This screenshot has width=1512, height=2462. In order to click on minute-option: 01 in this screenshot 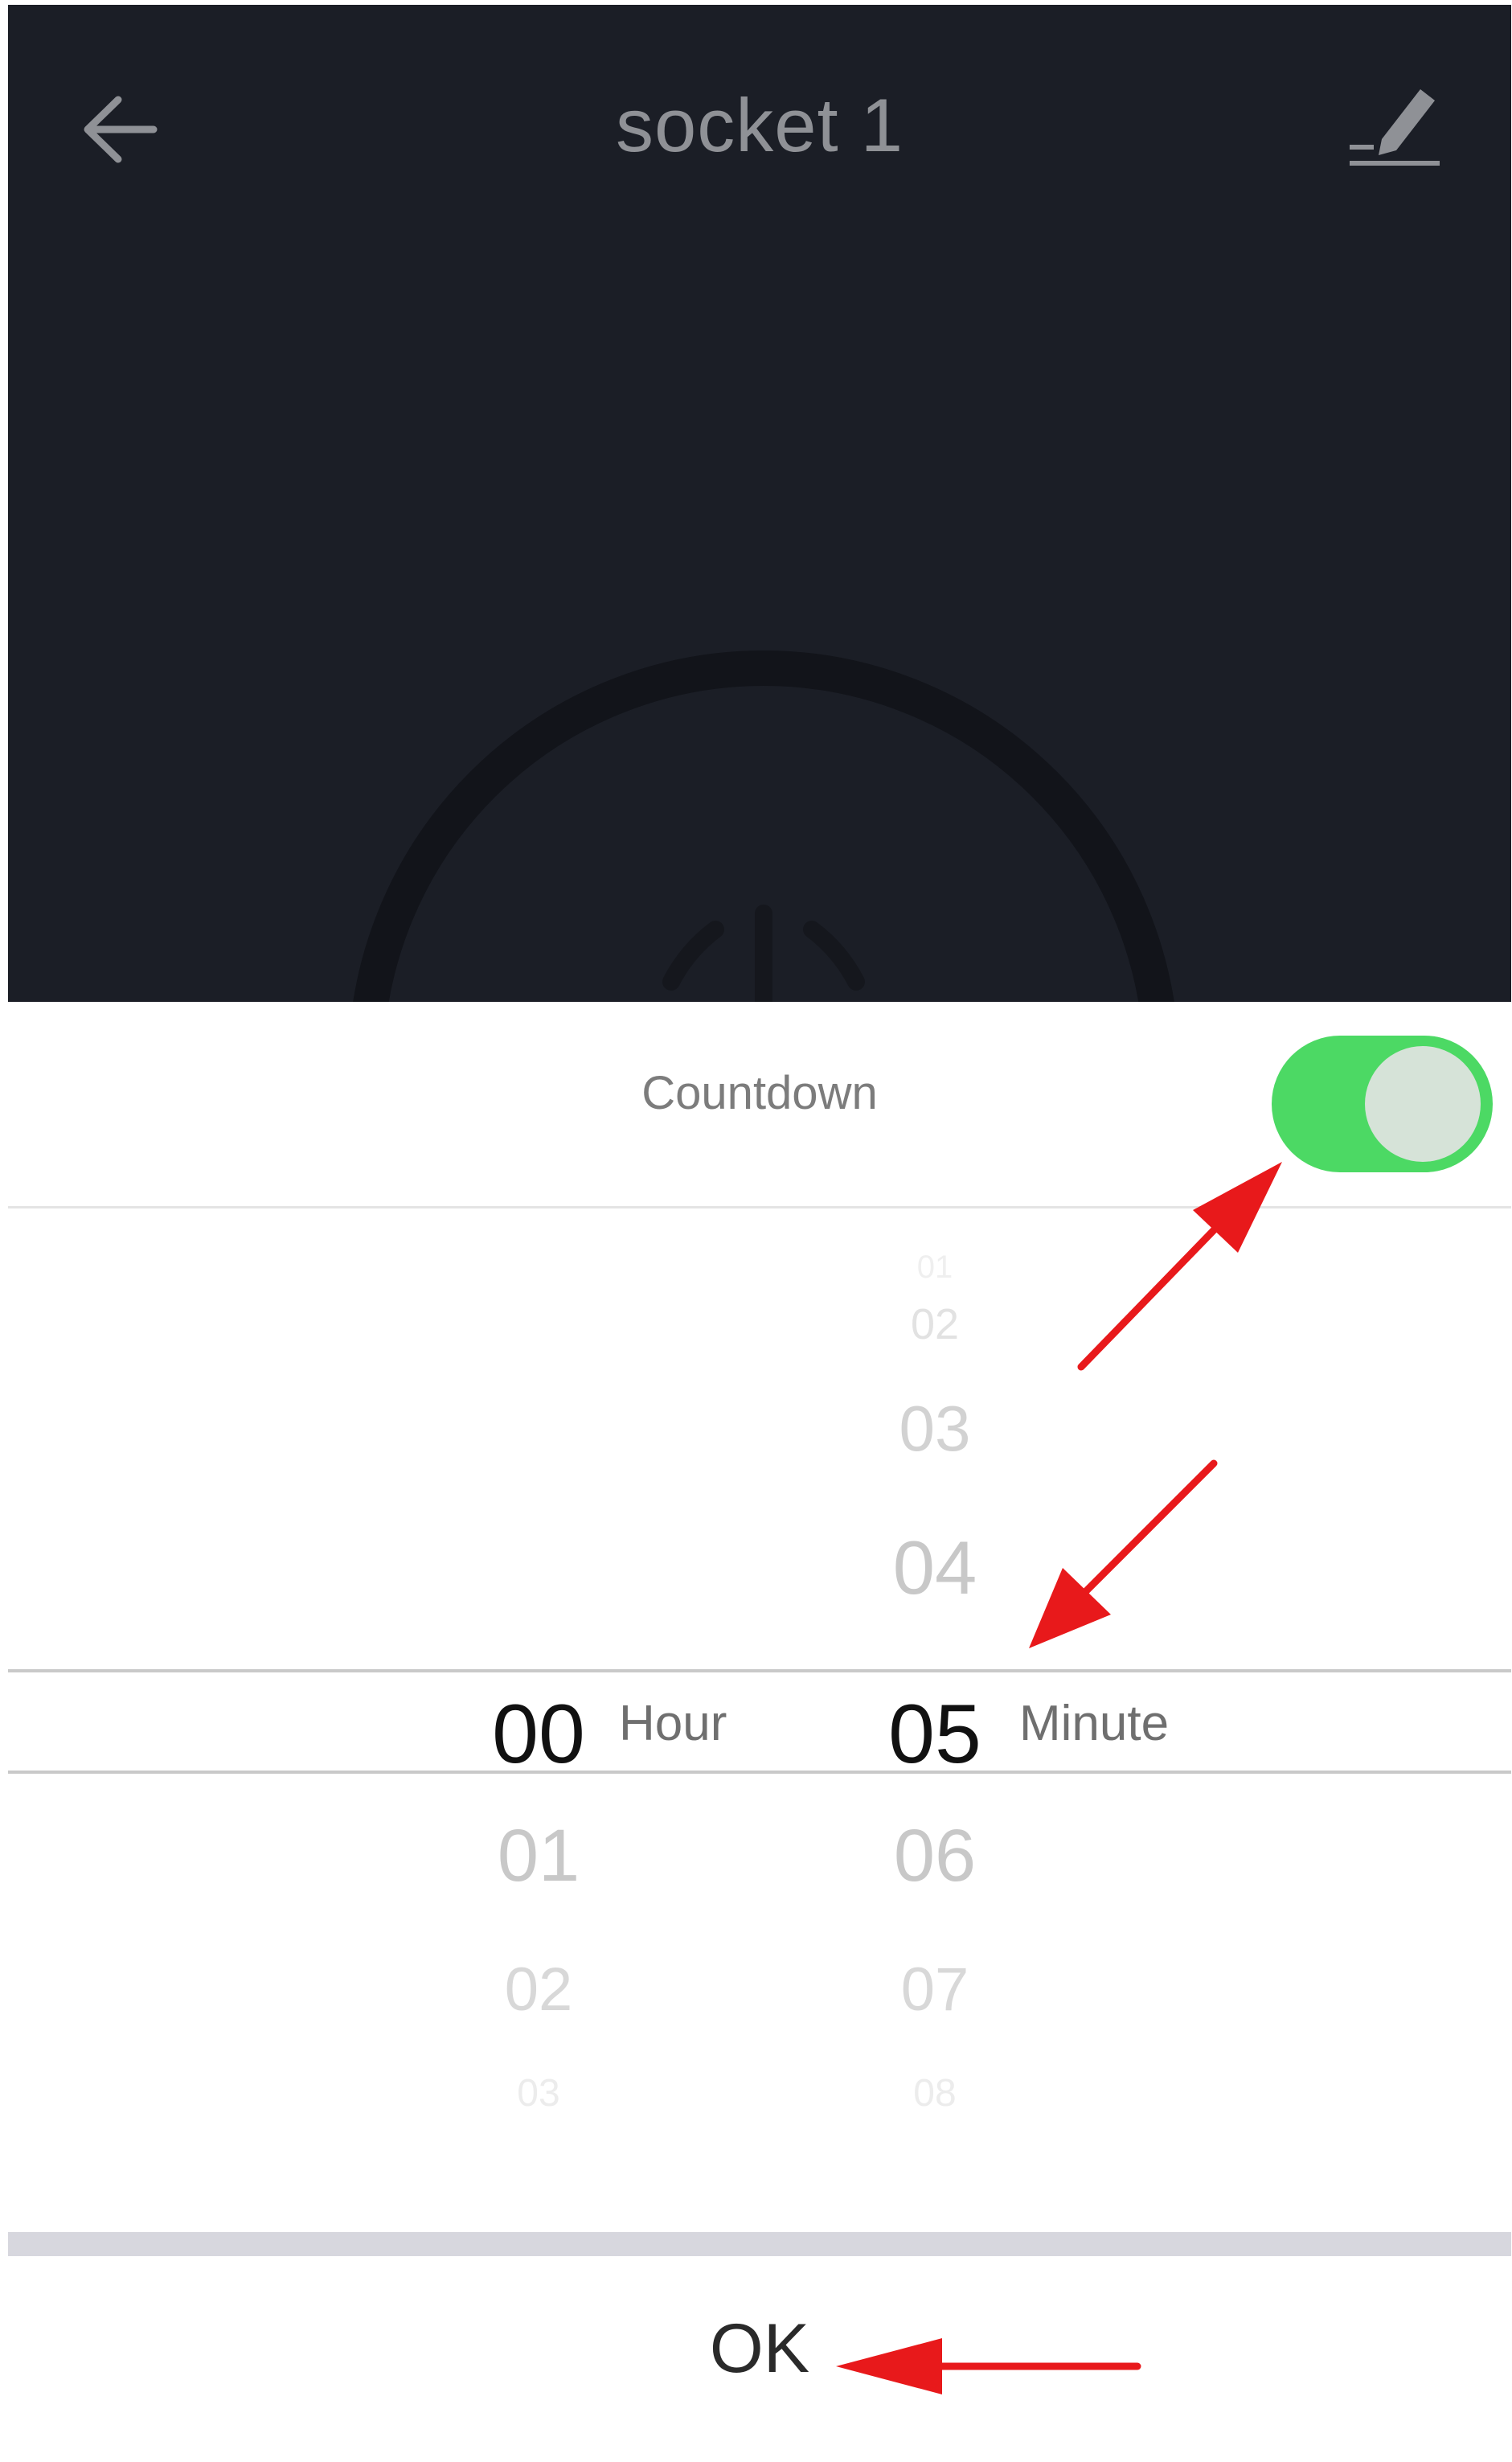, I will do `click(934, 1267)`.